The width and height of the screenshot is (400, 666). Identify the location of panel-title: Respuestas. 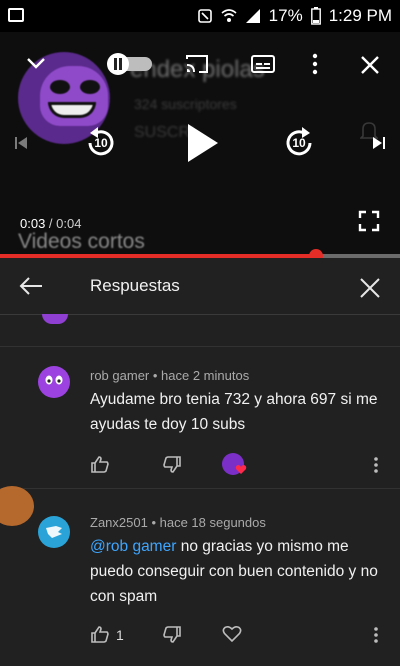
(135, 285).